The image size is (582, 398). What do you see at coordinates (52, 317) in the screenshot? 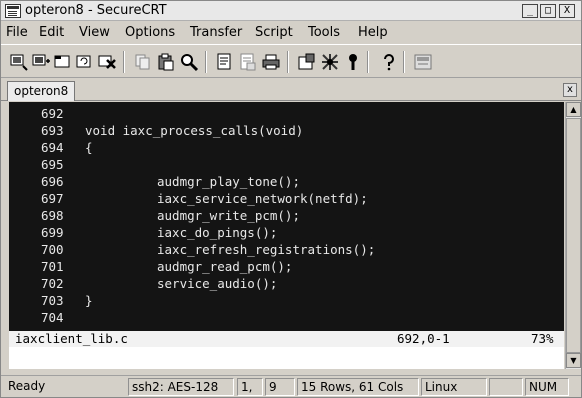
I see `line-number: 704` at bounding box center [52, 317].